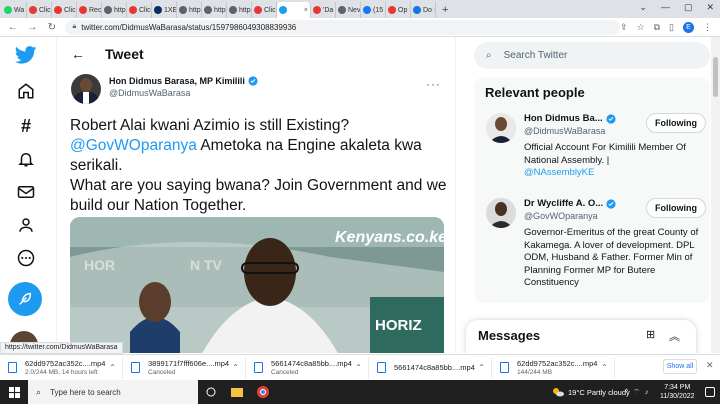 This screenshot has width=720, height=404. What do you see at coordinates (89, 10) in the screenshot?
I see `browser-tab: Rec×` at bounding box center [89, 10].